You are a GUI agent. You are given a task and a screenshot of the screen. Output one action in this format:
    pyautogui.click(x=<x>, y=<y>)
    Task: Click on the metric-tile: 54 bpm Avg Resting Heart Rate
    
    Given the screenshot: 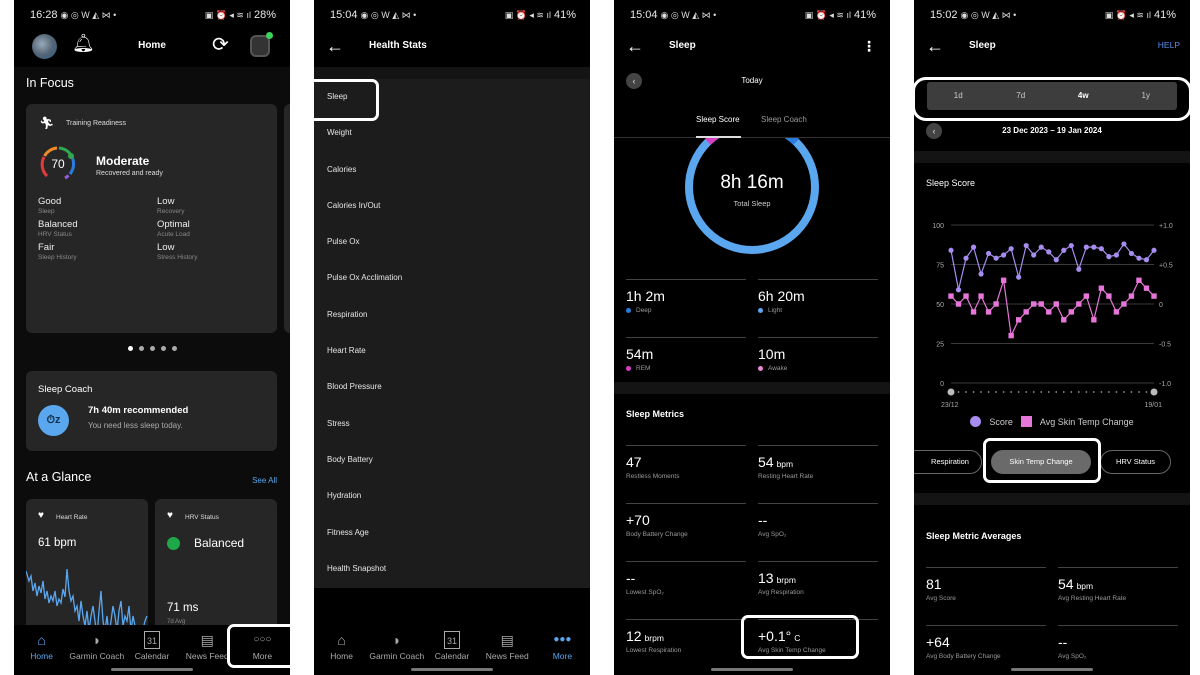 What is the action you would take?
    pyautogui.click(x=1118, y=584)
    